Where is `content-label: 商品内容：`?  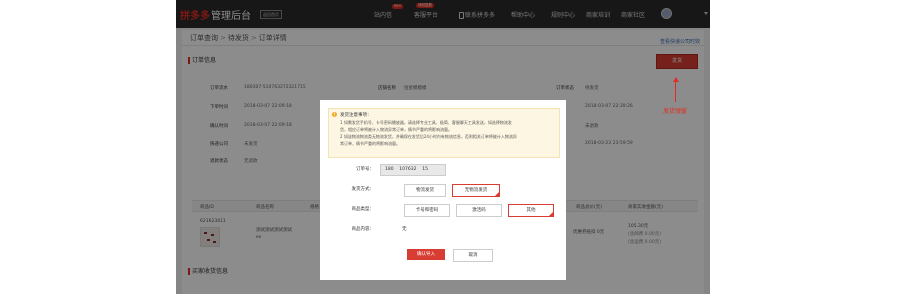 content-label: 商品内容： is located at coordinates (363, 229).